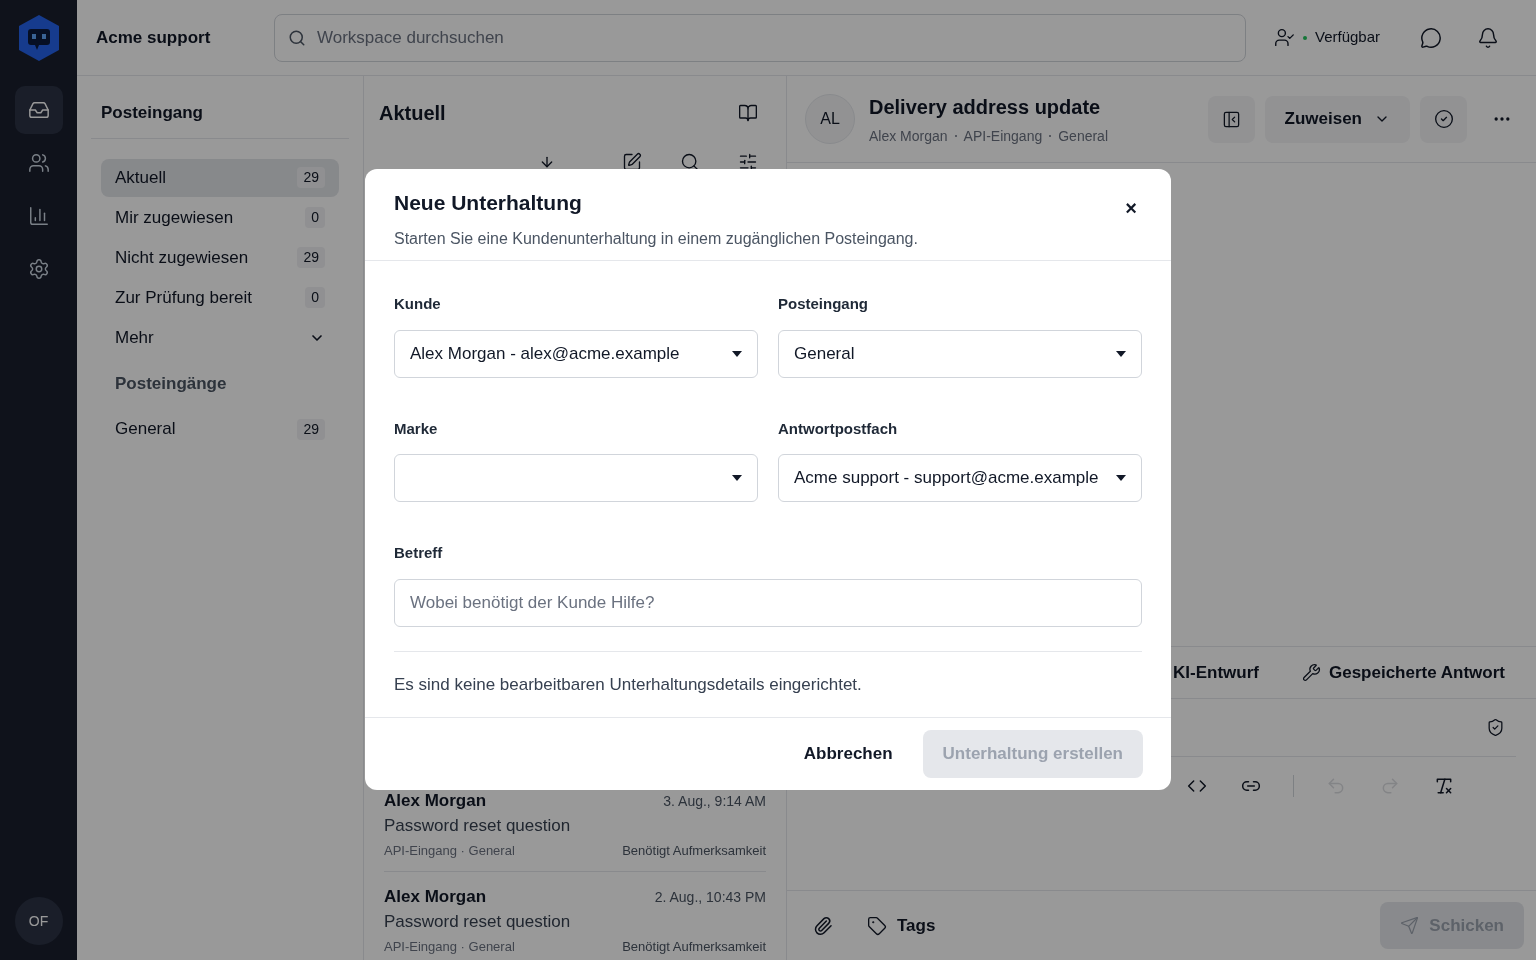 The image size is (1536, 960). What do you see at coordinates (823, 304) in the screenshot?
I see `field-label: Posteingang` at bounding box center [823, 304].